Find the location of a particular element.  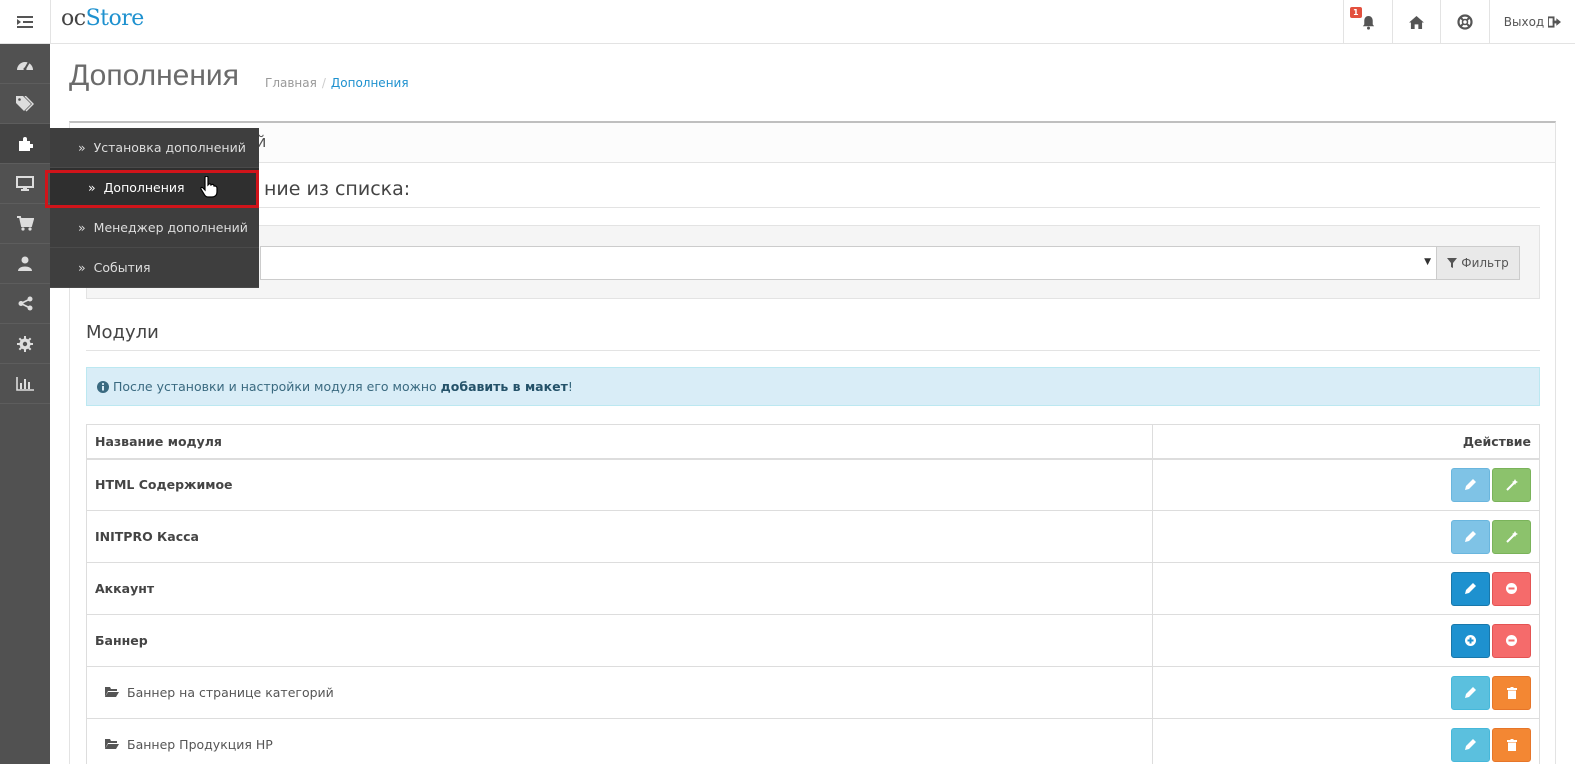

logout-button: Выход is located at coordinates (1532, 22).